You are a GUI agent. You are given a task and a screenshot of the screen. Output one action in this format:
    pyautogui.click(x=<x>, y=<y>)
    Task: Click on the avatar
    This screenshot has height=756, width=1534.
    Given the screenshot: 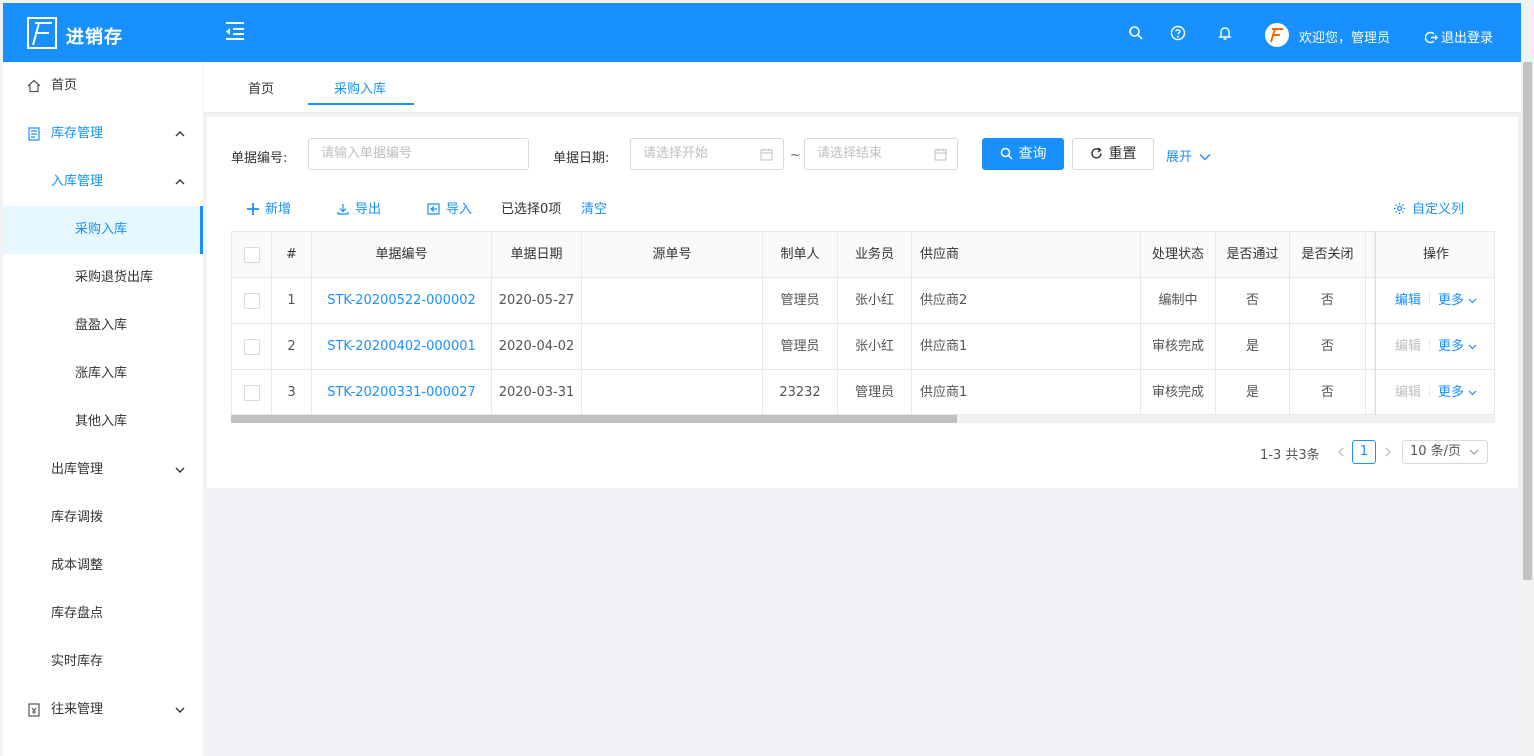 What is the action you would take?
    pyautogui.click(x=1277, y=35)
    